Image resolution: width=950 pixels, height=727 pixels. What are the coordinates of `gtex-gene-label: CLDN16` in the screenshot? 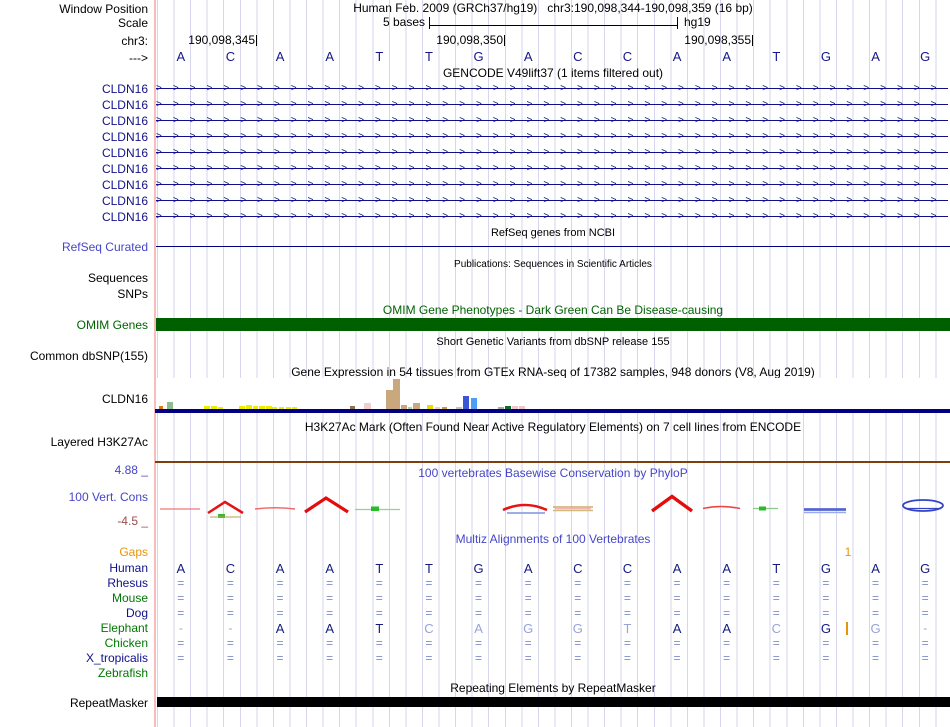 It's located at (74, 399).